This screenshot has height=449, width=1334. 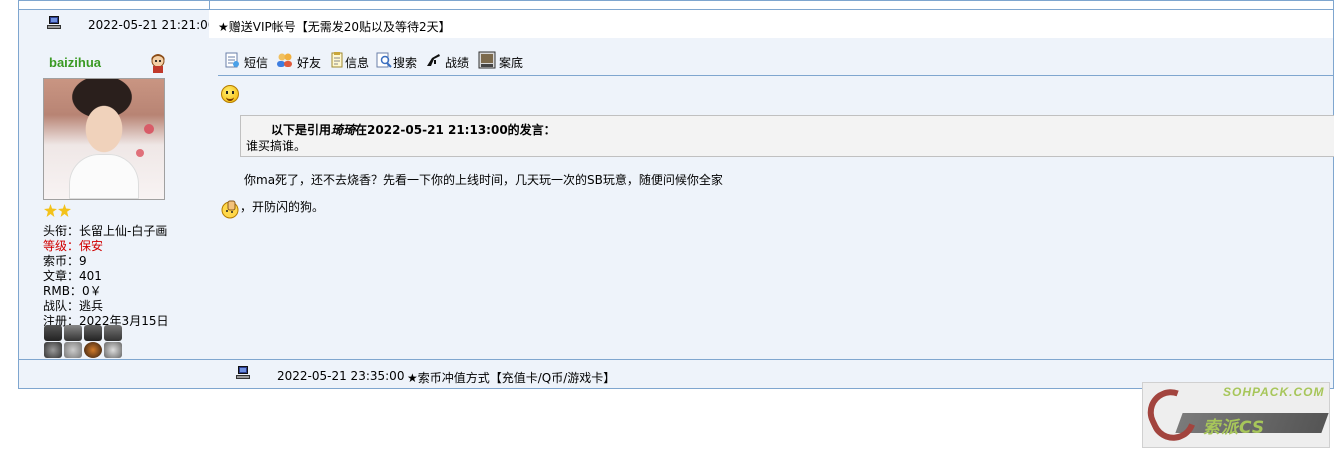 What do you see at coordinates (405, 62) in the screenshot?
I see `toolbar-search: 搜索` at bounding box center [405, 62].